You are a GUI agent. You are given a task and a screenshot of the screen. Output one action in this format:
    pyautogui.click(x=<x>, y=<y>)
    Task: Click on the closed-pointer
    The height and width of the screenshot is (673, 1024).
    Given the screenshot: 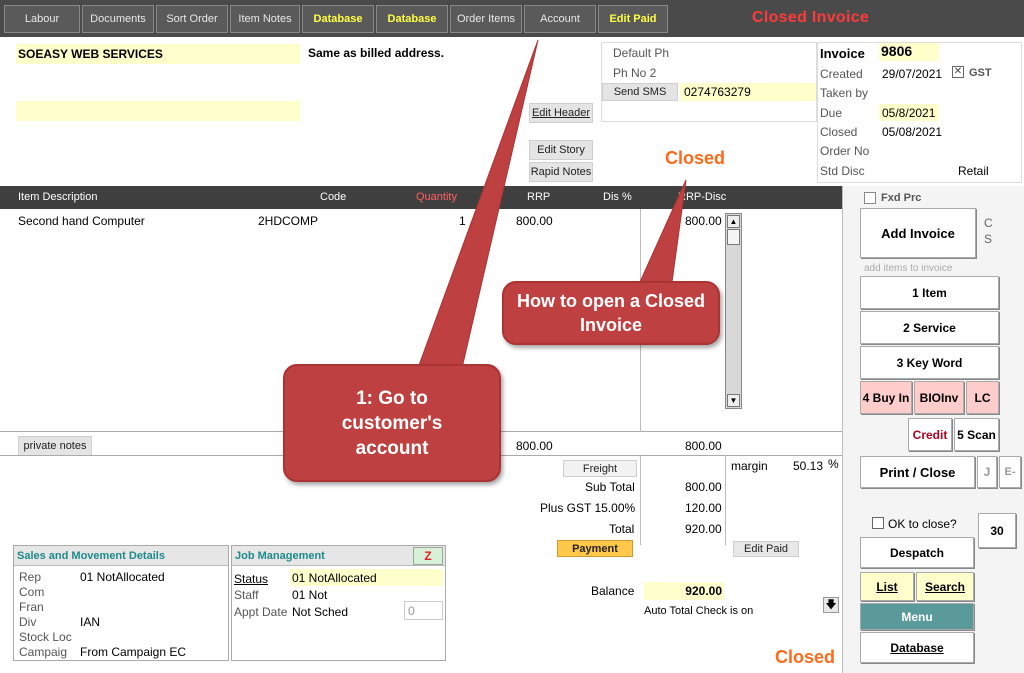 What is the action you would take?
    pyautogui.click(x=663, y=231)
    